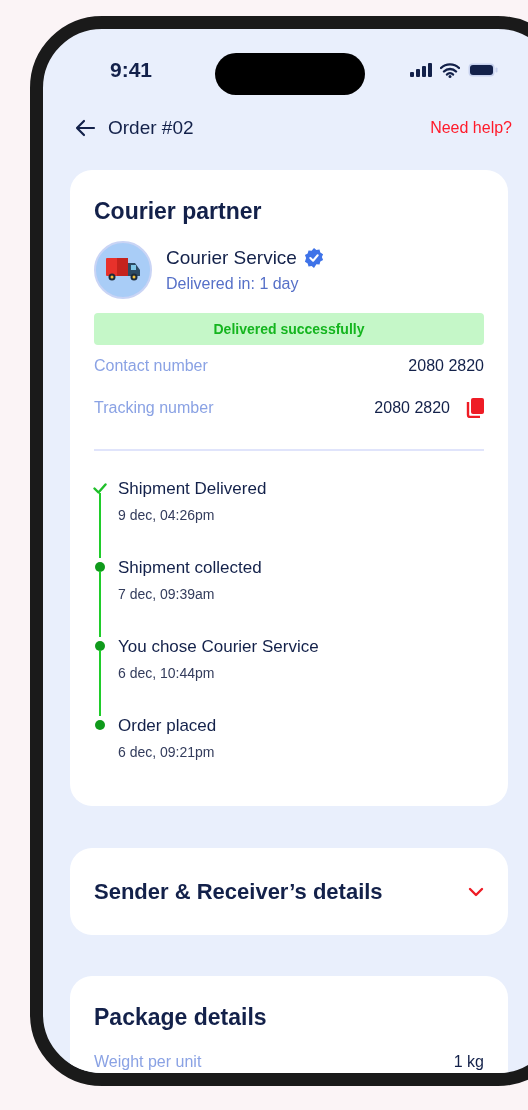  What do you see at coordinates (218, 647) in the screenshot?
I see `event-title: You chose Courier Service` at bounding box center [218, 647].